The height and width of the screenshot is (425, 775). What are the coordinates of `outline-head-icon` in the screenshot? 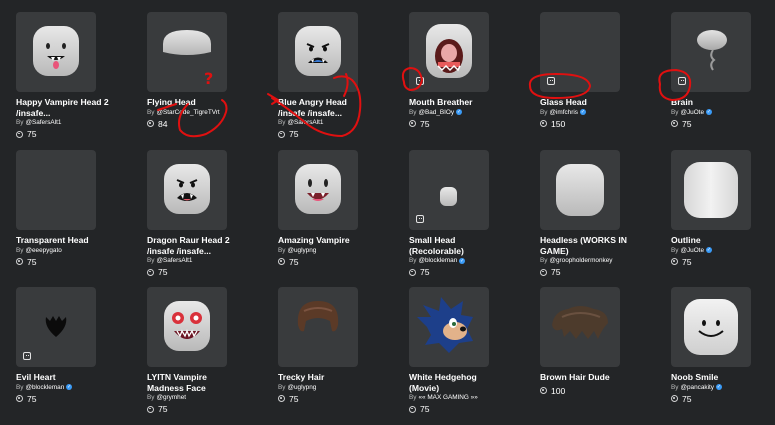 It's located at (711, 190).